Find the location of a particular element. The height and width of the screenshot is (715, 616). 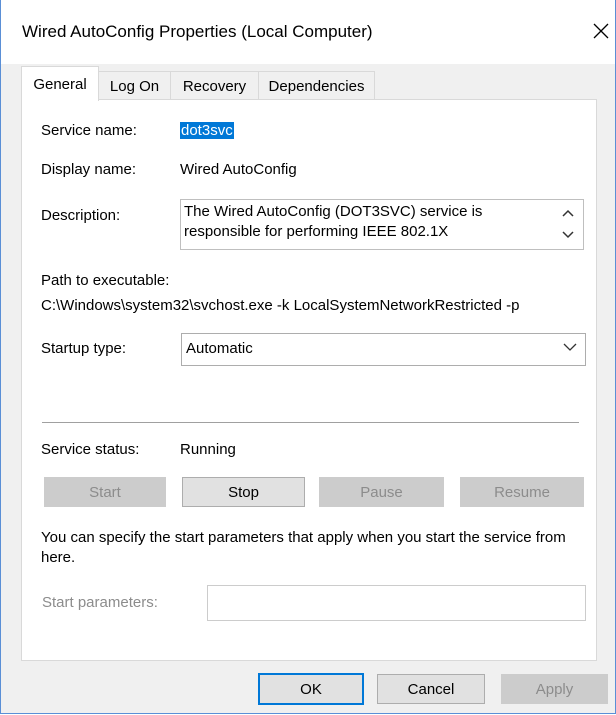

startup-type-label: Startup type: is located at coordinates (84, 348).